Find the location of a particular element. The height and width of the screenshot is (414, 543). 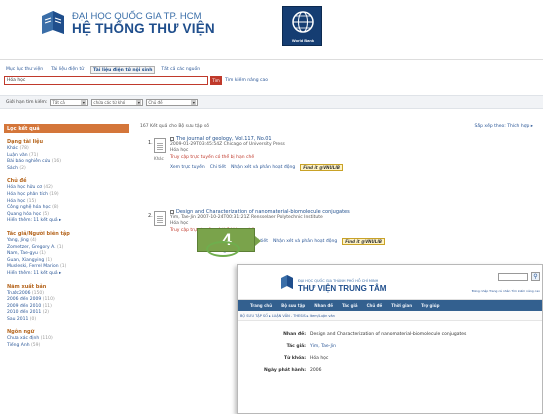

filter-label: Giới hạn tìm kiếm: is located at coordinates (27, 102).